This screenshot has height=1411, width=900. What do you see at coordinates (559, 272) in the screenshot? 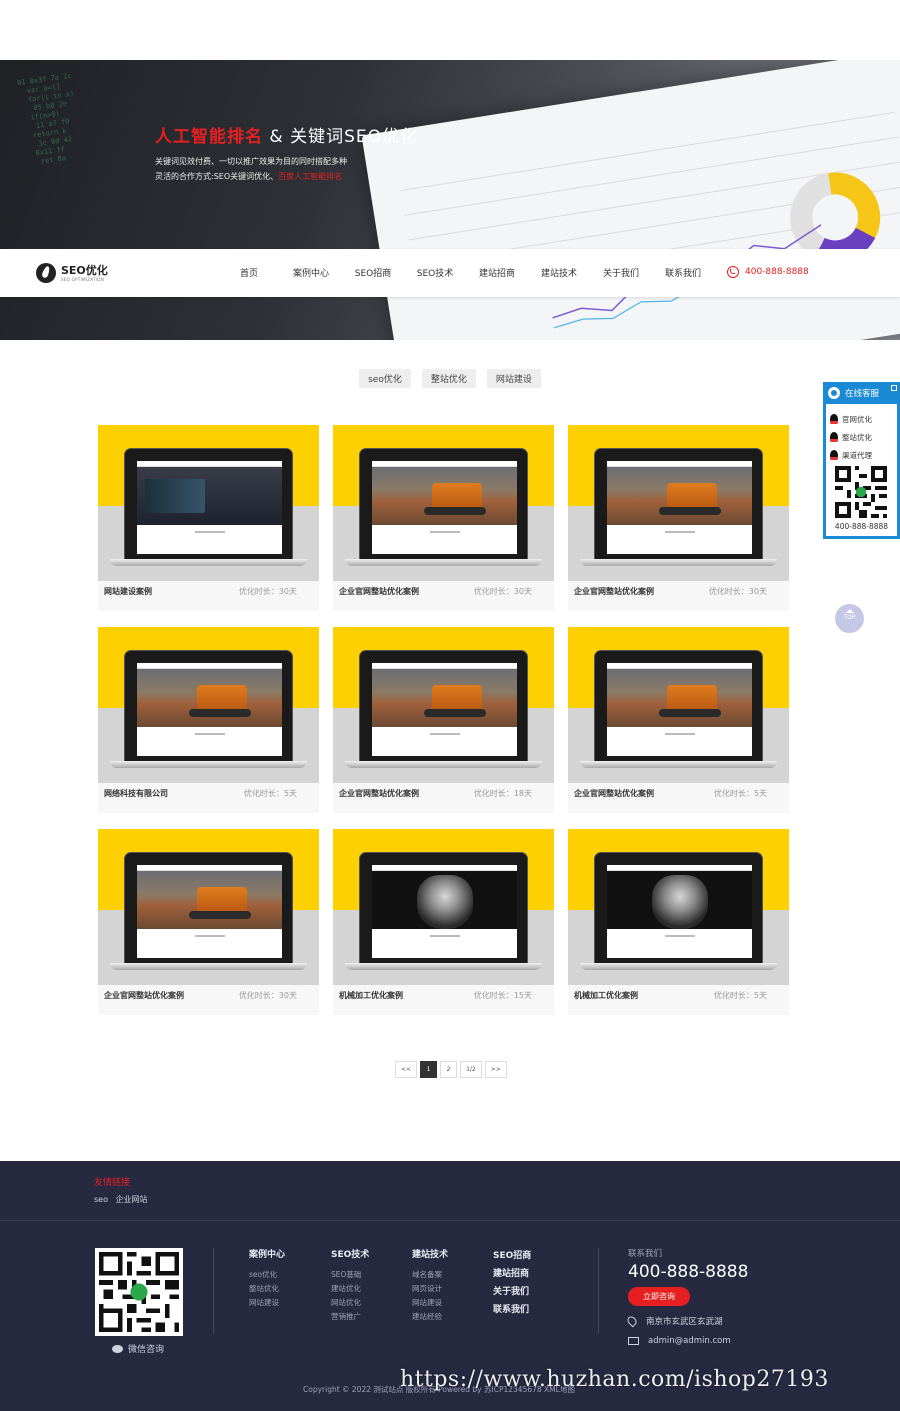
I see `nav-site-tech: 建站技术` at bounding box center [559, 272].